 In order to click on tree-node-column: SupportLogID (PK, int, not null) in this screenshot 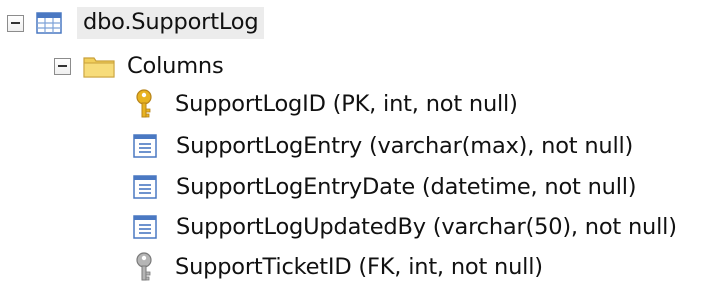, I will do `click(325, 104)`.